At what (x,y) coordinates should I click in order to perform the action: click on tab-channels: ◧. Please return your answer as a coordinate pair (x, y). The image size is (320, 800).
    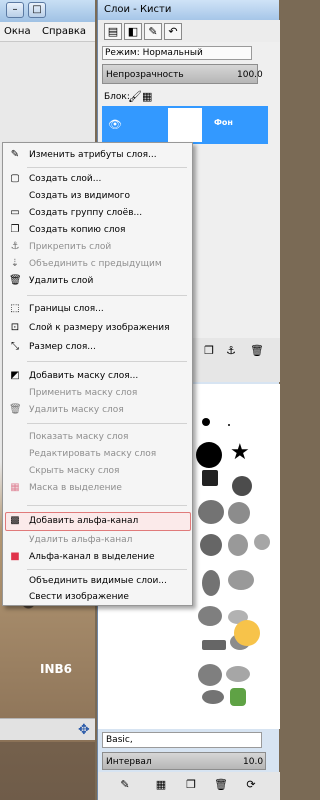
    Looking at the image, I should click on (133, 31).